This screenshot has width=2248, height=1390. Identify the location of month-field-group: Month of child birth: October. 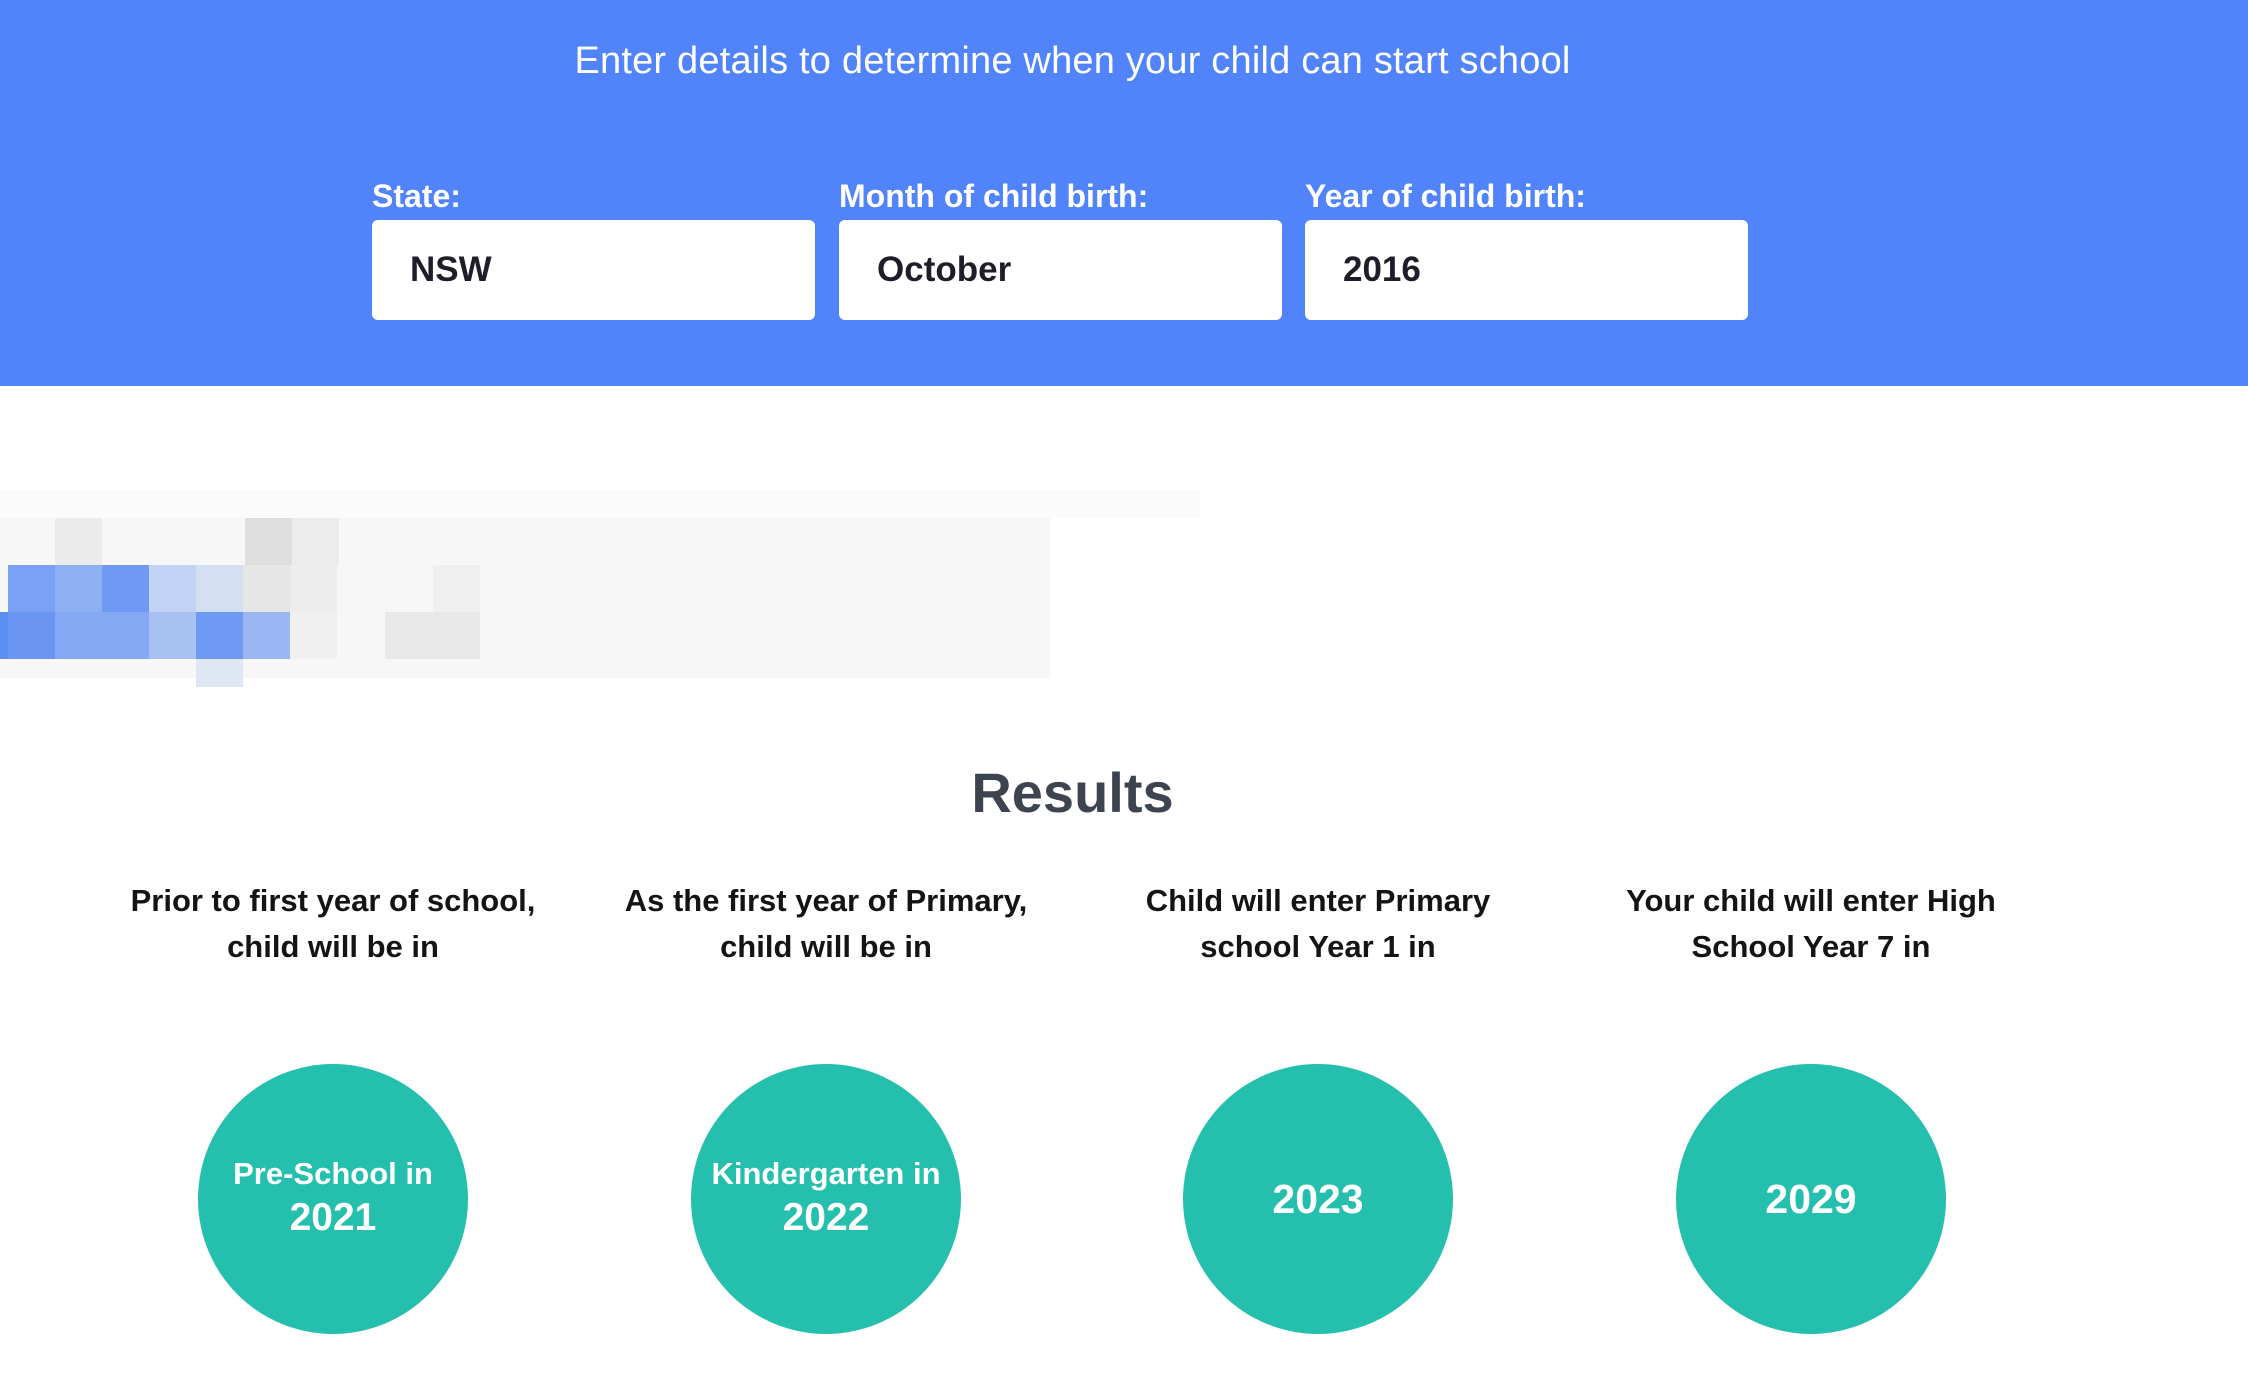
(1060, 249).